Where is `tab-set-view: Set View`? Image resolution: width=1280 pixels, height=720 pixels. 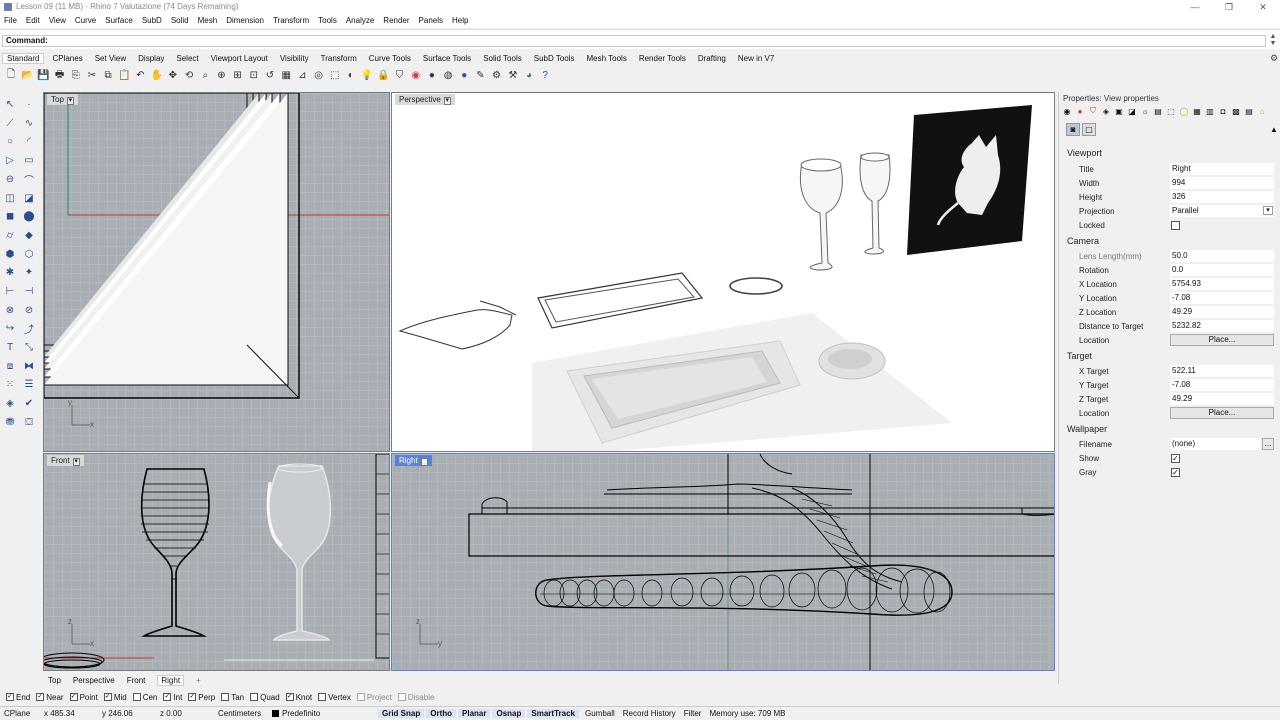
tab-set-view: Set View is located at coordinates (110, 58).